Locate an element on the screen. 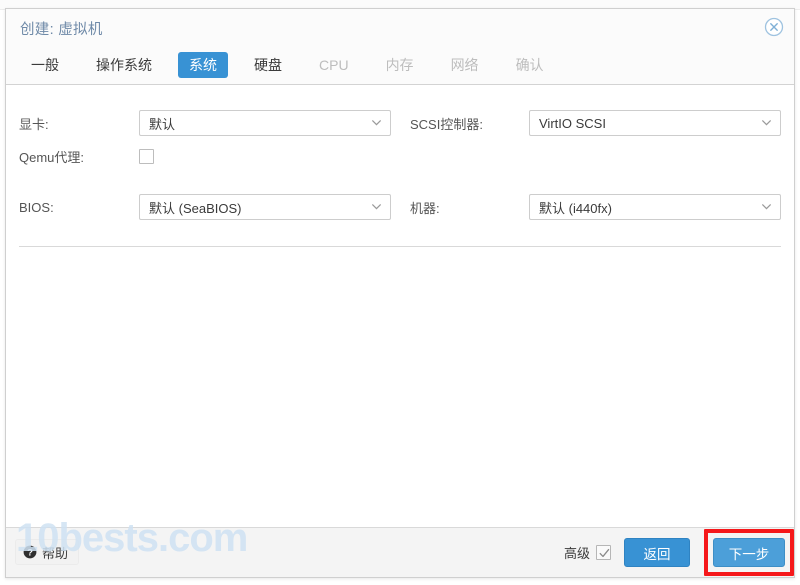 This screenshot has height=585, width=800. bios-label: BIOS: is located at coordinates (36, 207).